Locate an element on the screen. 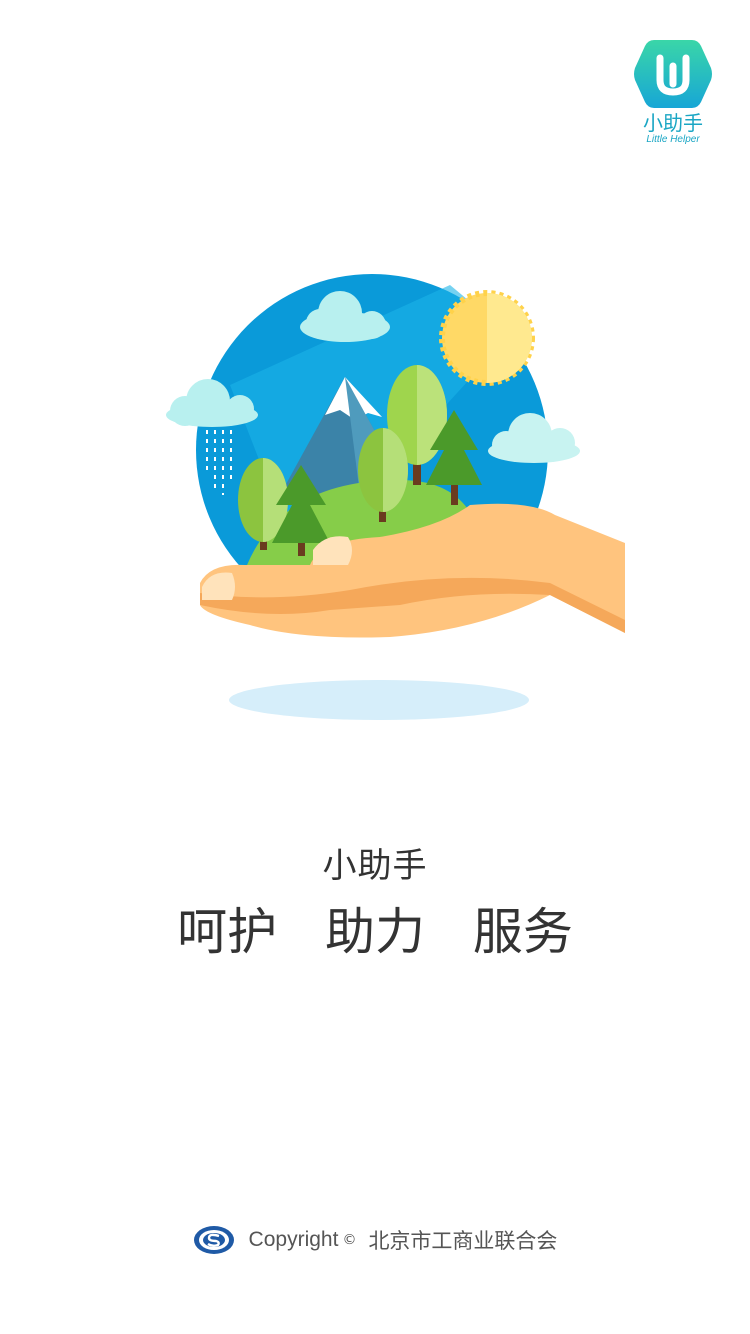  copyright-text: Copyright is located at coordinates (293, 1239).